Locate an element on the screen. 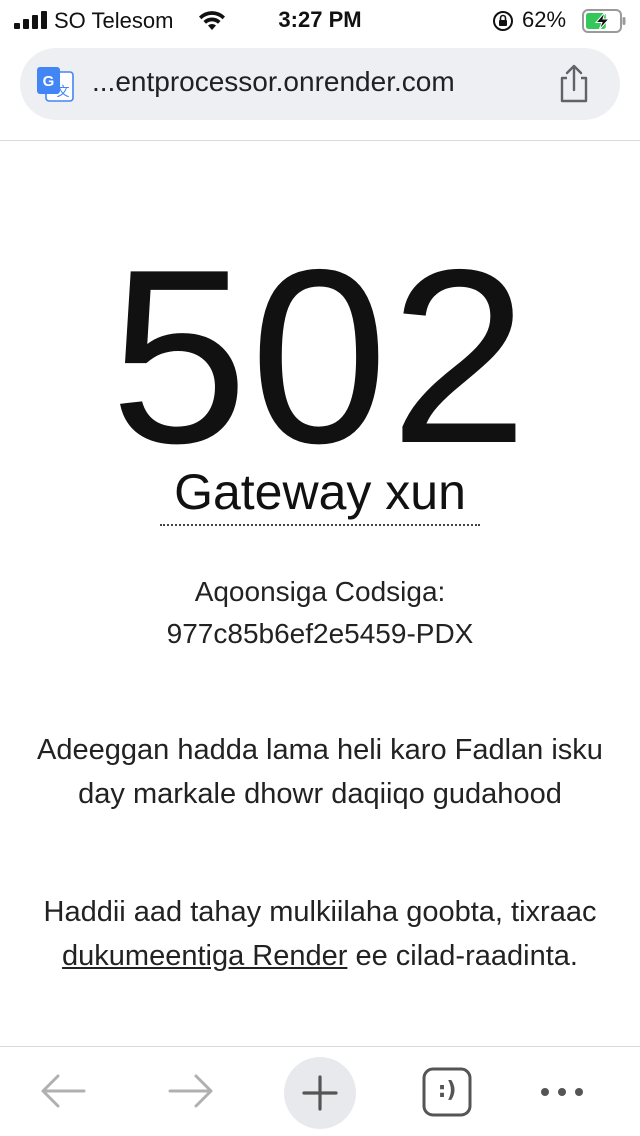  owner-message-suffix: ee cilad-raadinta. is located at coordinates (462, 956).